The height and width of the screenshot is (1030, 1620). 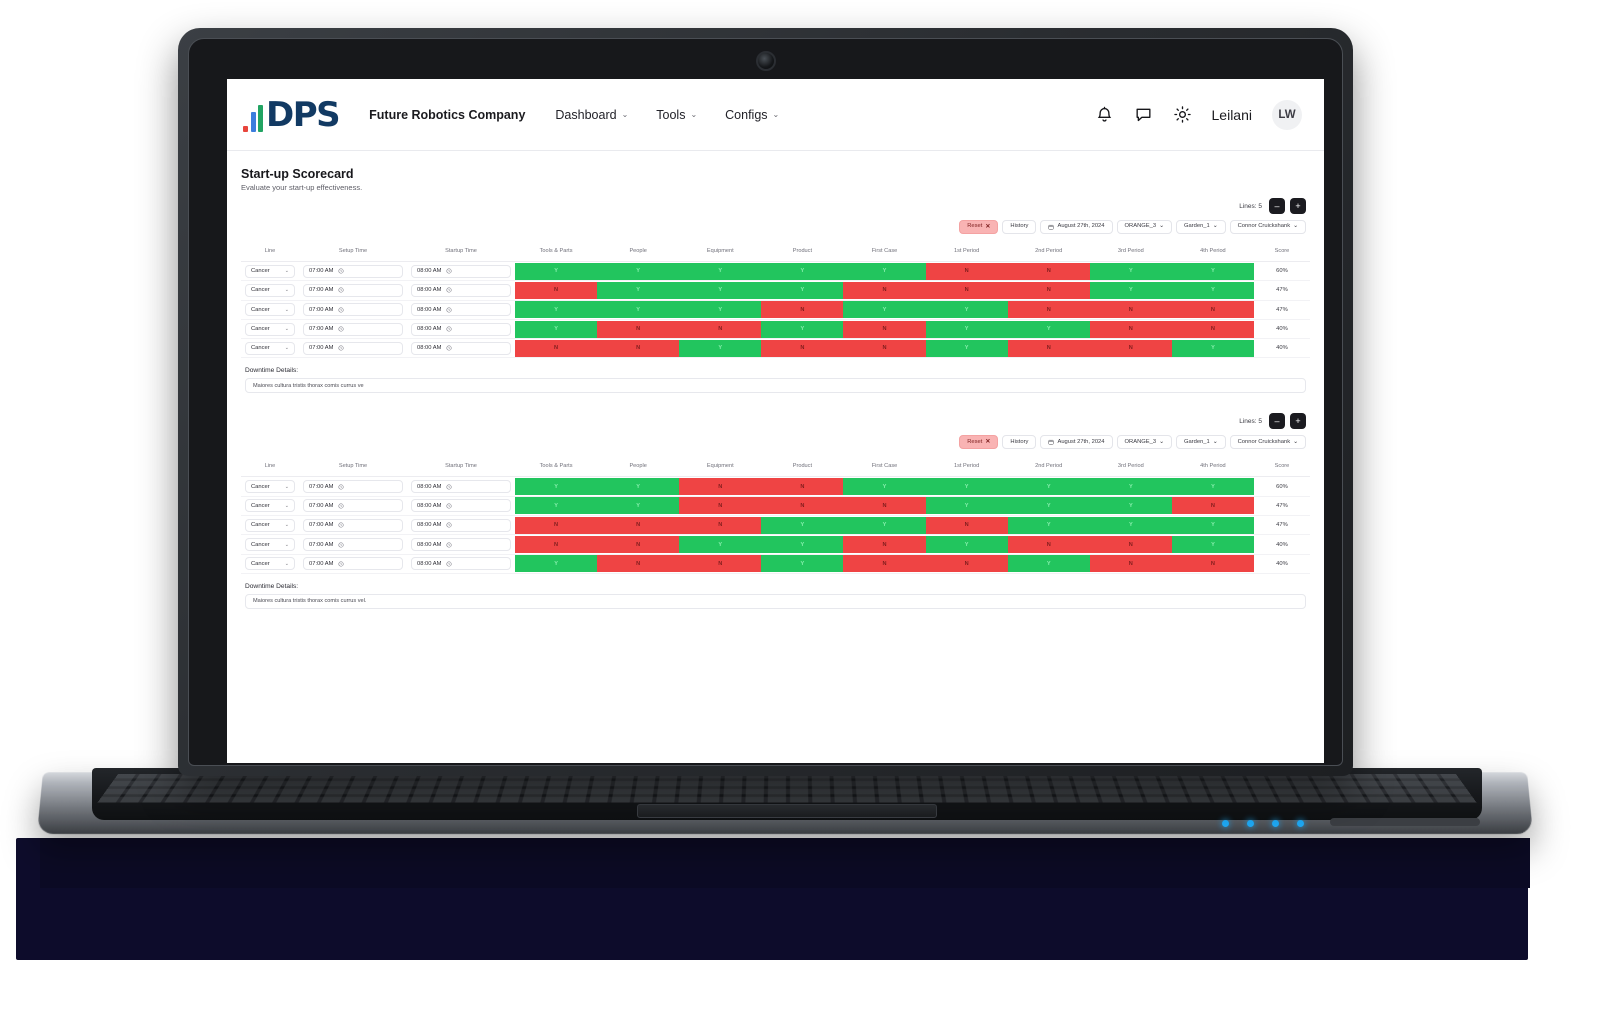 I want to click on nav-item-configs: Configs ⌄, so click(x=752, y=115).